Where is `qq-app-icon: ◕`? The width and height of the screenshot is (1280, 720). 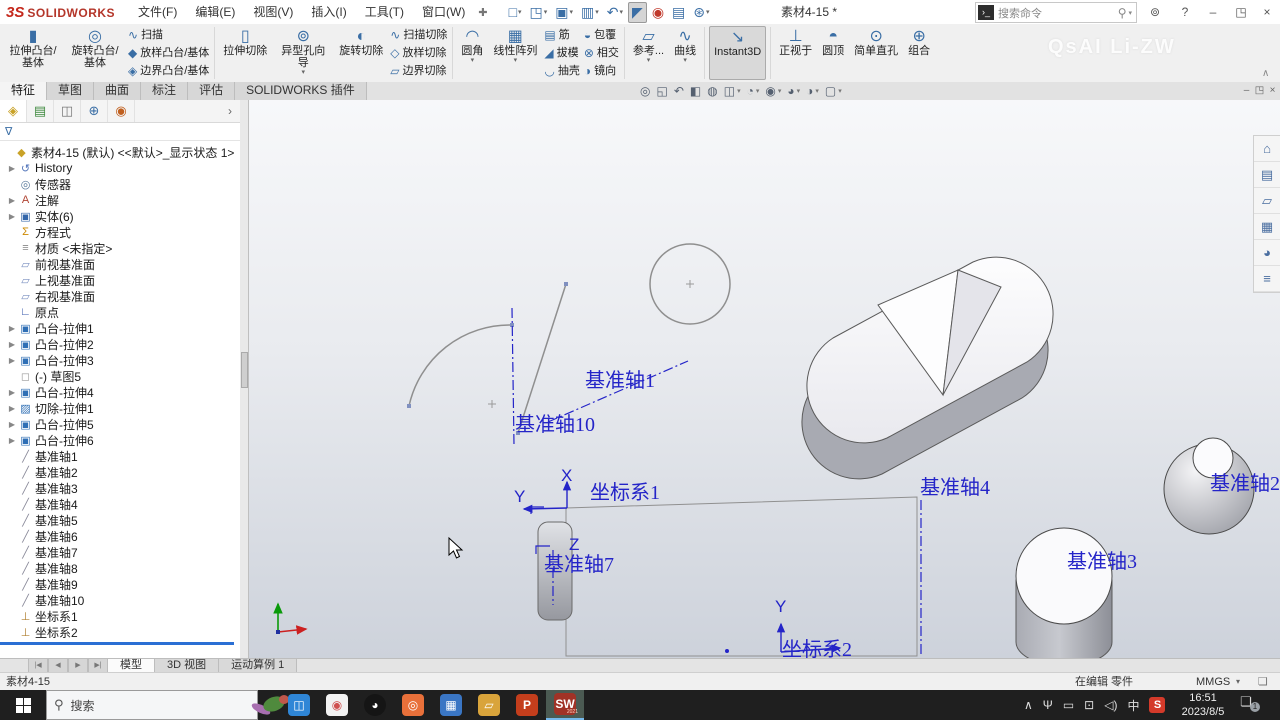 qq-app-icon: ◕ is located at coordinates (375, 705).